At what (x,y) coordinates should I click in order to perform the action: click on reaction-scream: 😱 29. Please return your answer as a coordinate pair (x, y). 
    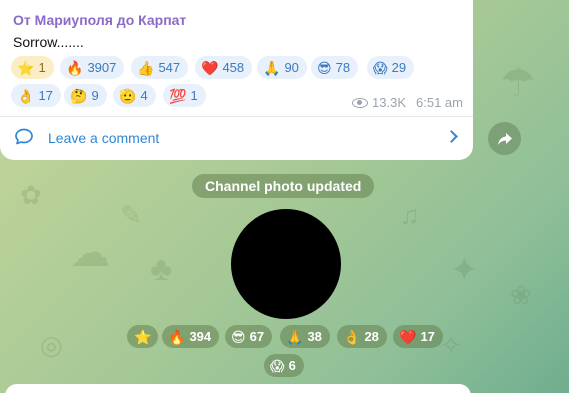
    Looking at the image, I should click on (391, 67).